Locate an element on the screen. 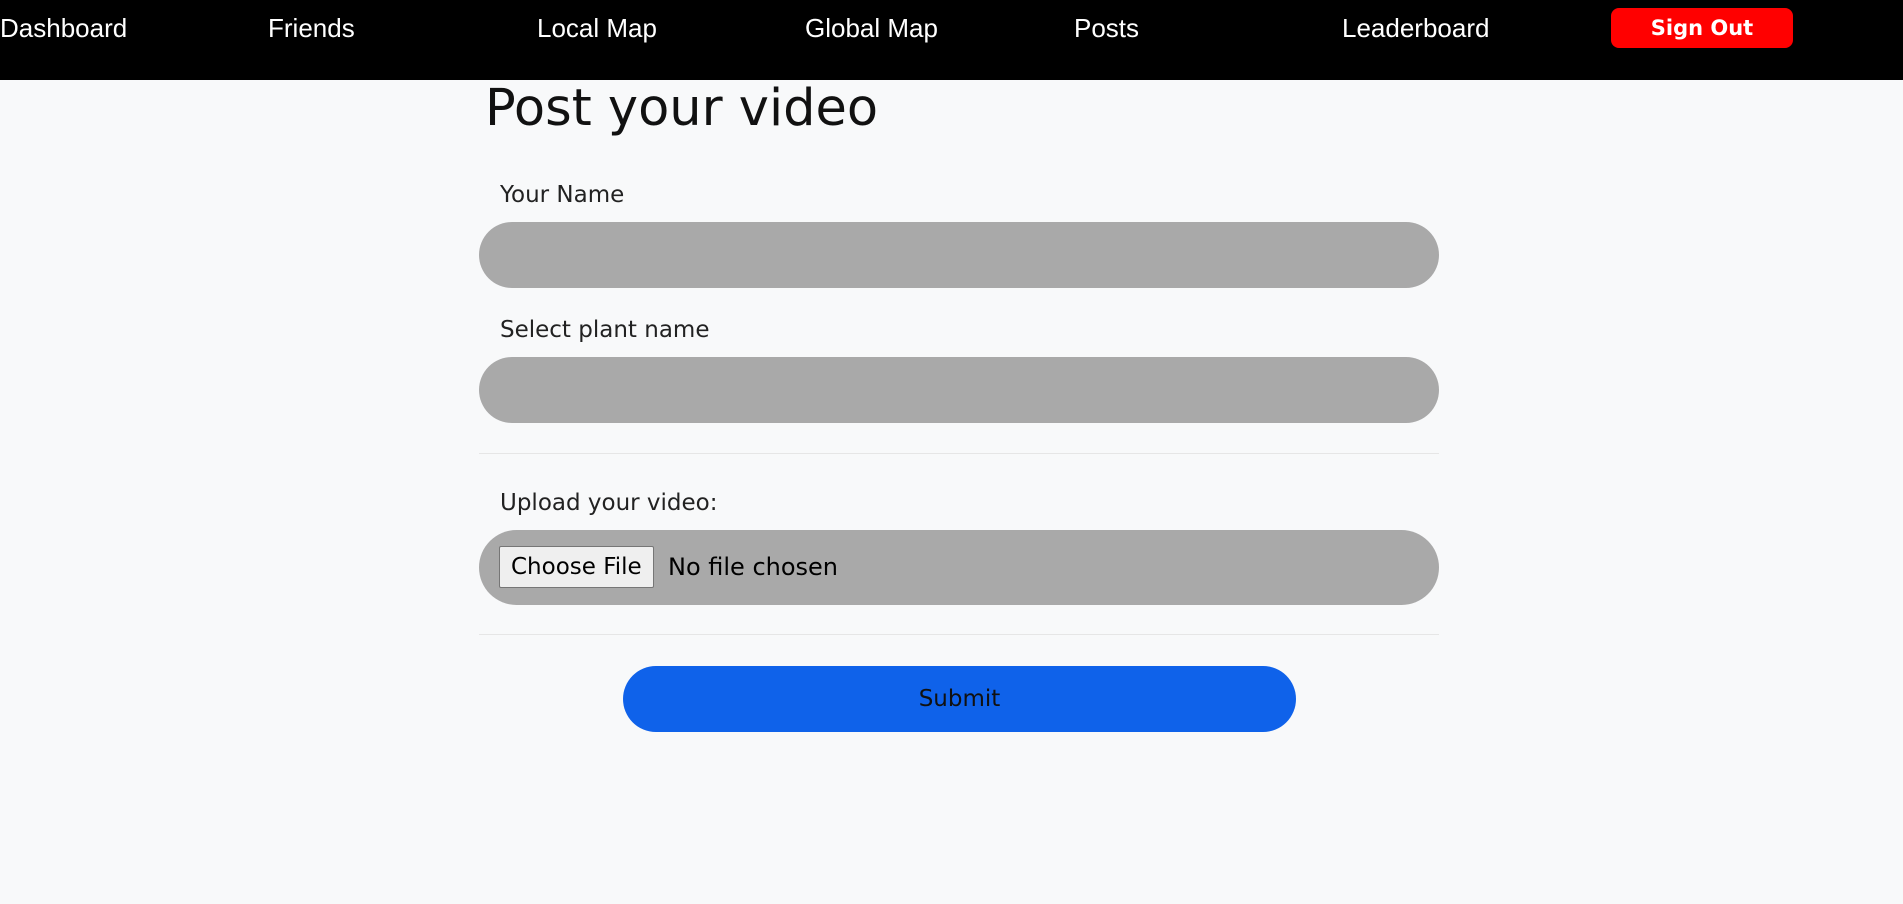  nav-link-global-map: Global Map is located at coordinates (871, 28).